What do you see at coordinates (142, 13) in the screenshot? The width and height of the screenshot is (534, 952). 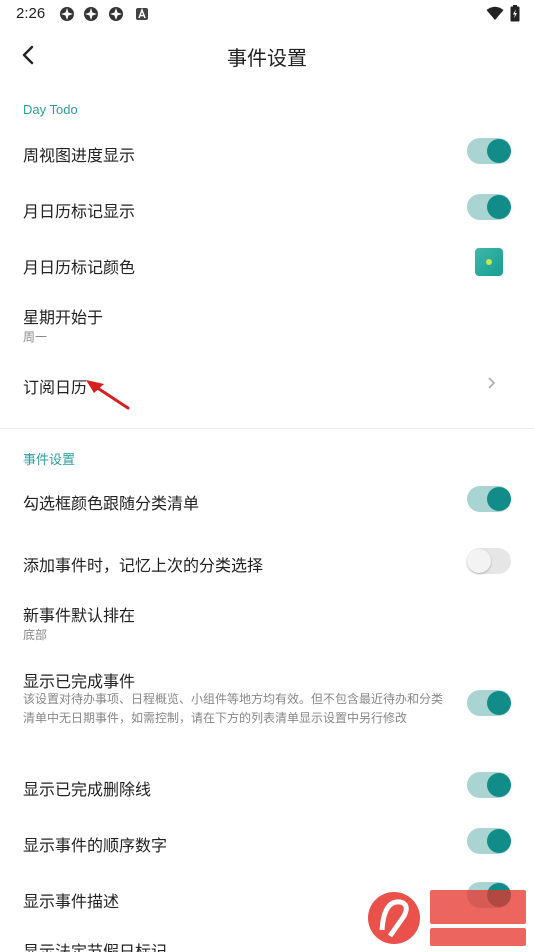 I see `notification-a-icon` at bounding box center [142, 13].